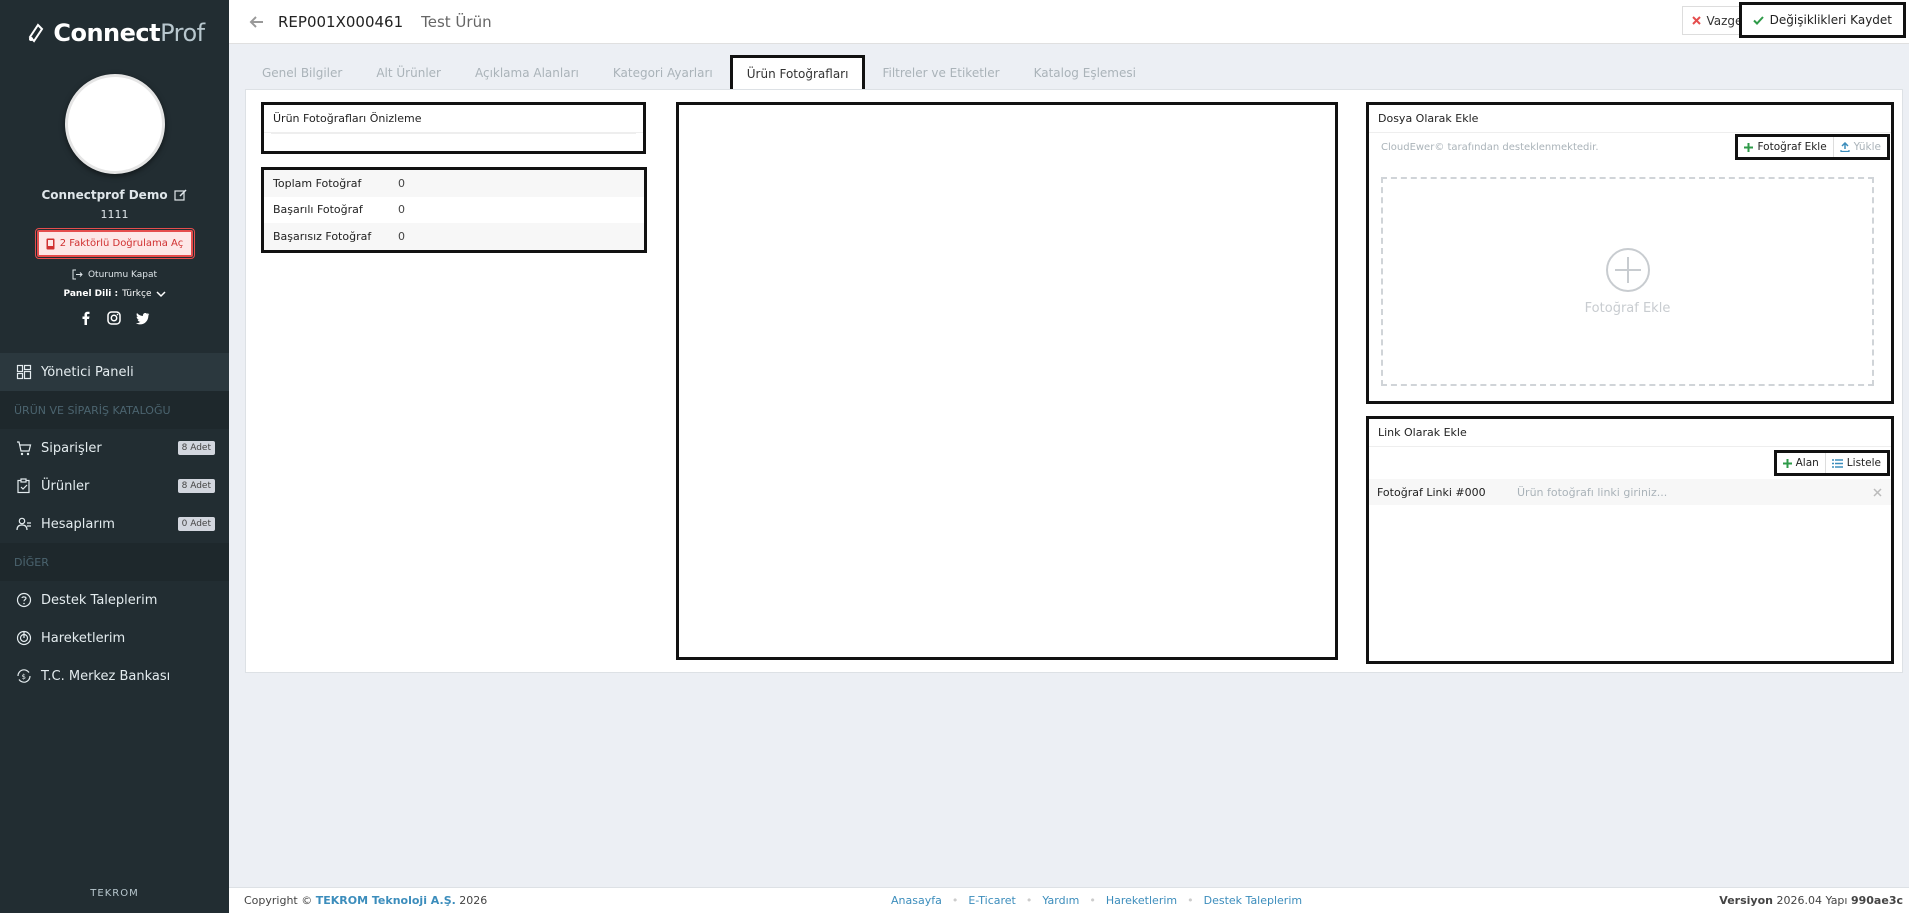 Image resolution: width=1909 pixels, height=913 pixels. Describe the element at coordinates (71, 448) in the screenshot. I see `sidebar-item-label: Siparişler` at that location.